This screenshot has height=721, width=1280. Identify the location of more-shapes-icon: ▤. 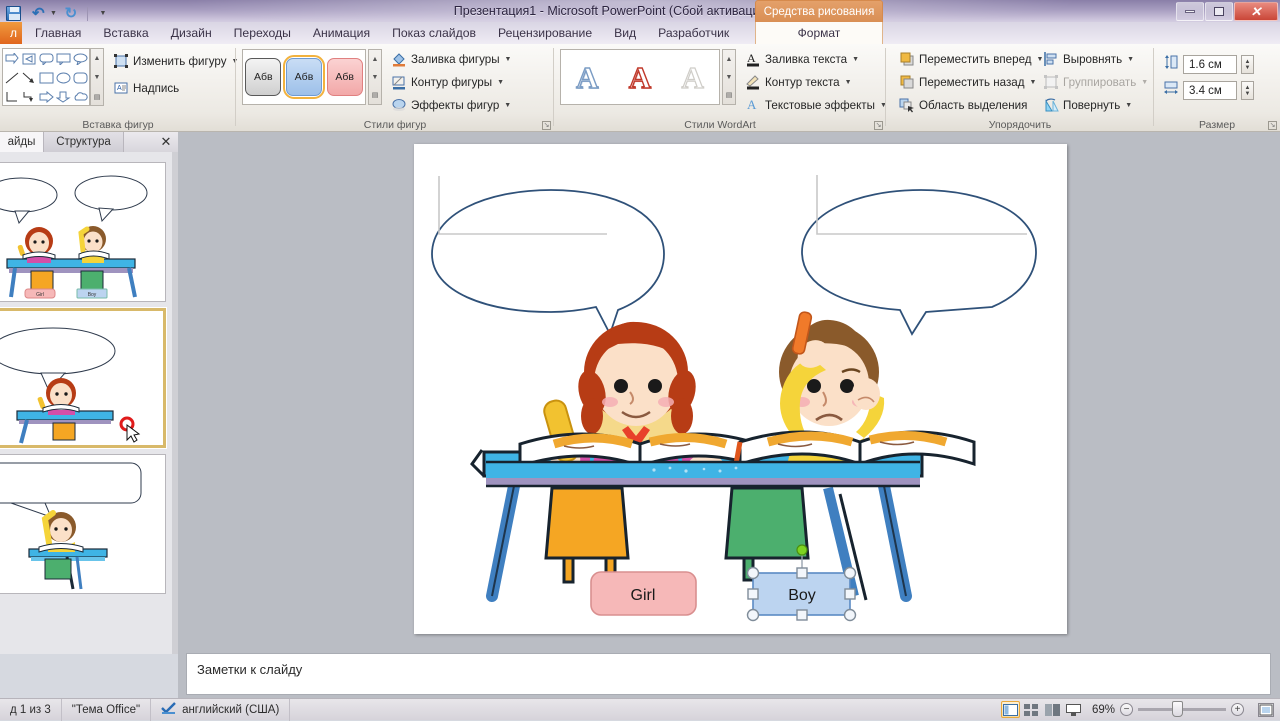
(97, 96).